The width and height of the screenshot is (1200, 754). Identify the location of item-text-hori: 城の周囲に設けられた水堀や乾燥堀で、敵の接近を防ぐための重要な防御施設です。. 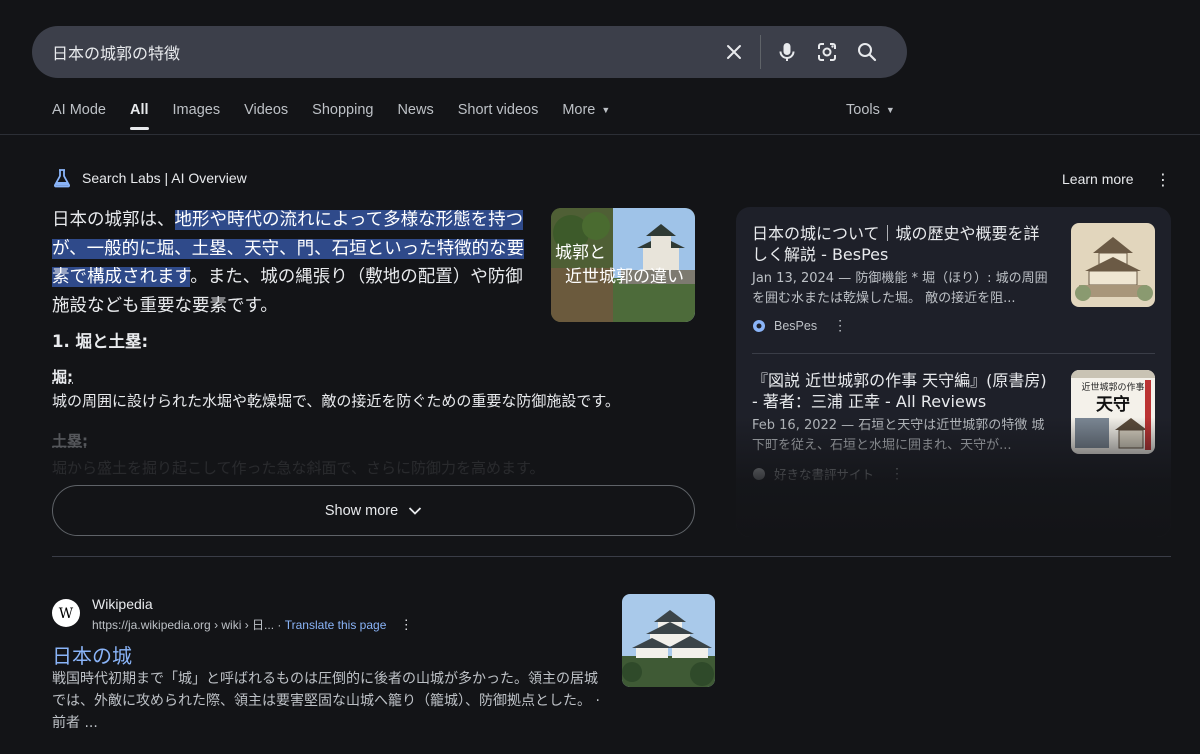
(336, 401).